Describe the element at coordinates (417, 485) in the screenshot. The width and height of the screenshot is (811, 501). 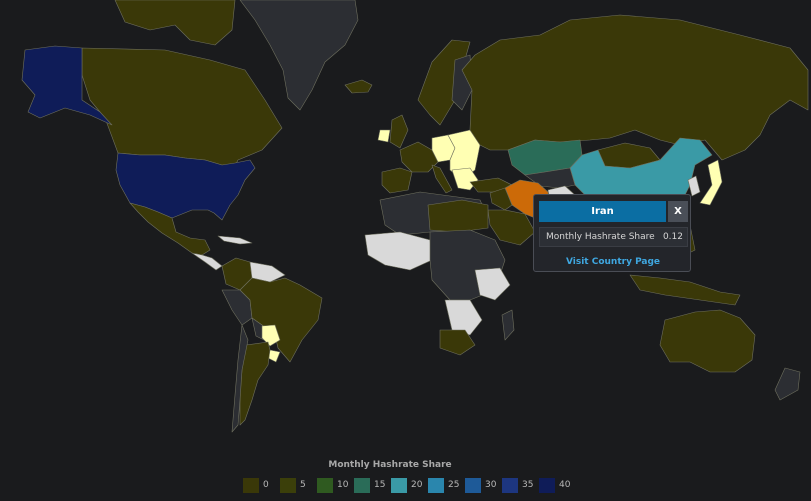
I see `legend-label: 20` at that location.